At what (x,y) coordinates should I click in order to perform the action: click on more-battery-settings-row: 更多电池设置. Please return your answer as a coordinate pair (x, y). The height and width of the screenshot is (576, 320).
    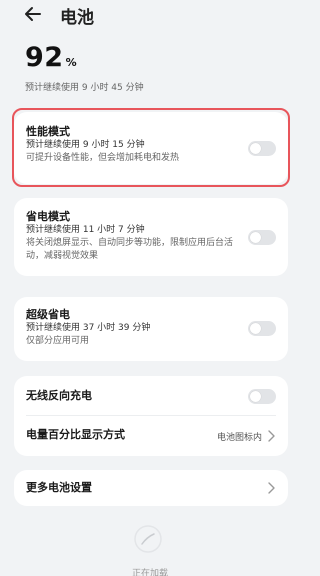
    Looking at the image, I should click on (151, 488).